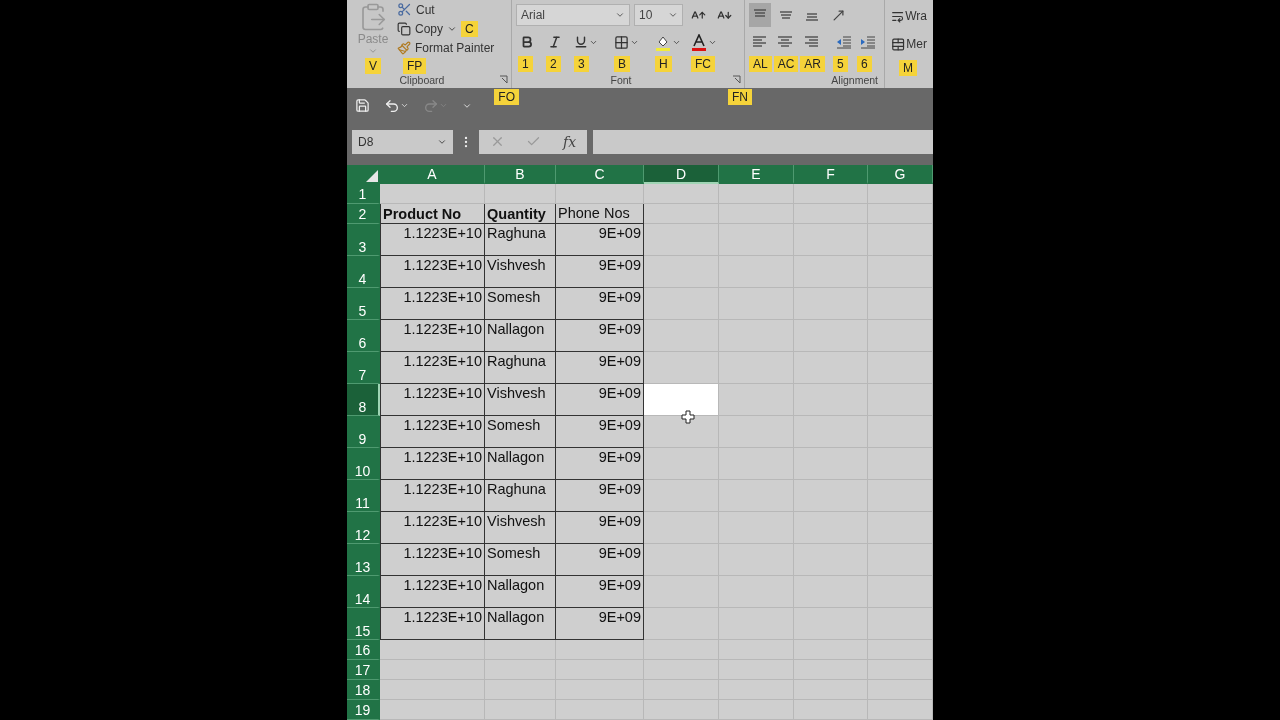 Image resolution: width=1280 pixels, height=720 pixels. I want to click on column-header: B, so click(520, 174).